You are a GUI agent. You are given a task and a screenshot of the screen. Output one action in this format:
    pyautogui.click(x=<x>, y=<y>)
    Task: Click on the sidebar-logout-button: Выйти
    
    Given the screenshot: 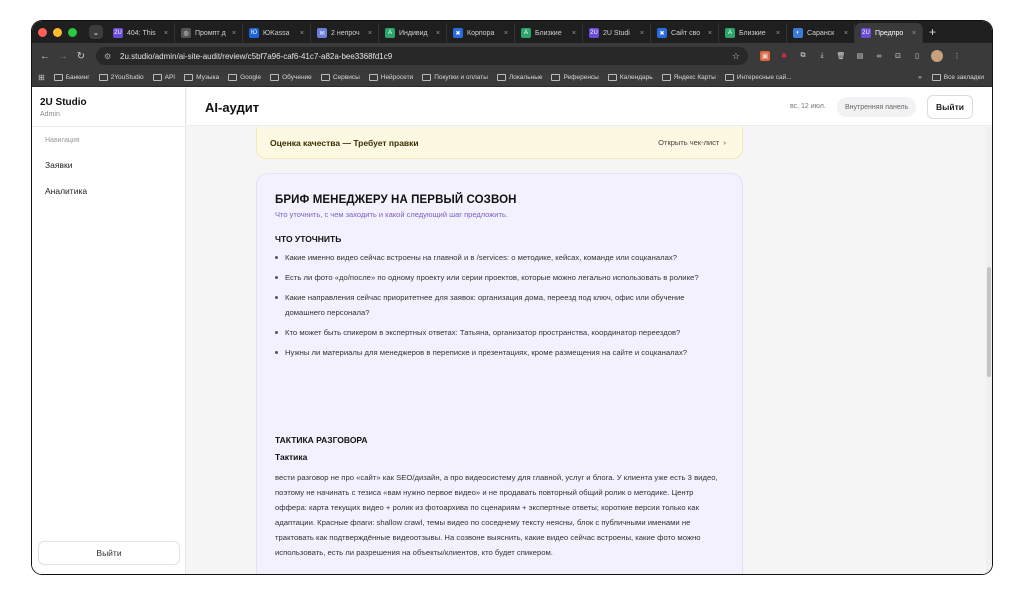 What is the action you would take?
    pyautogui.click(x=109, y=553)
    